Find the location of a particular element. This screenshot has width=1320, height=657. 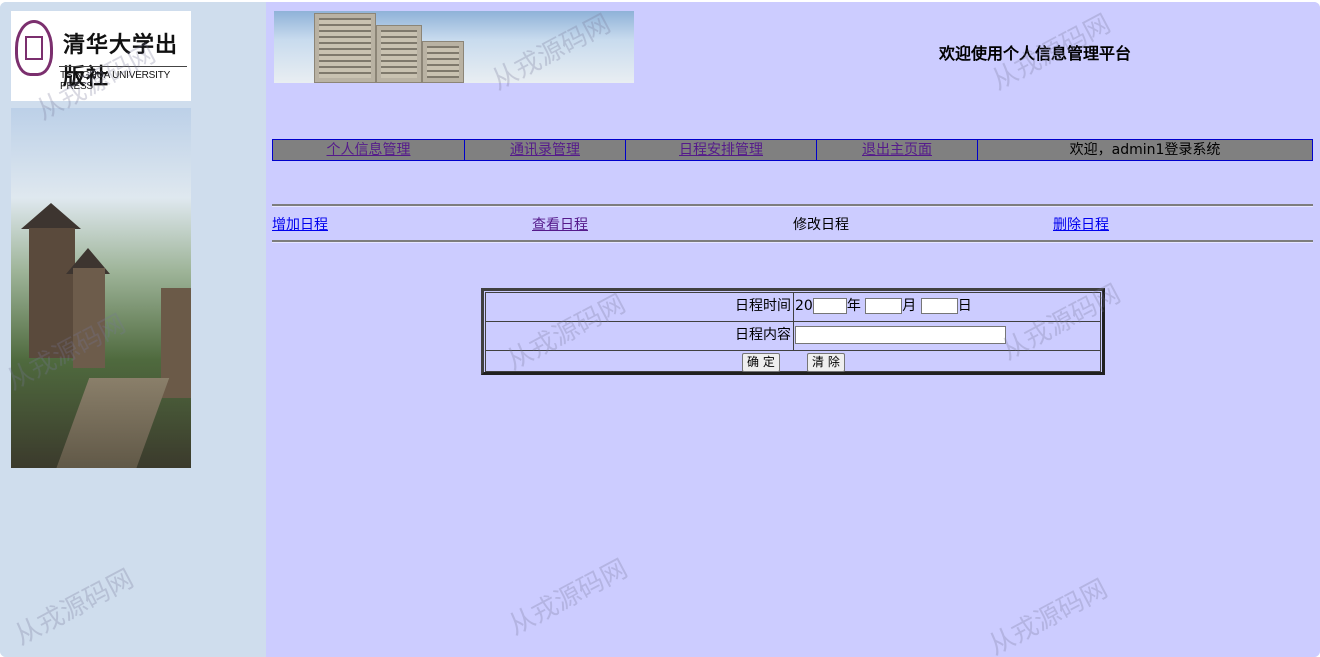

content-cell is located at coordinates (947, 336).